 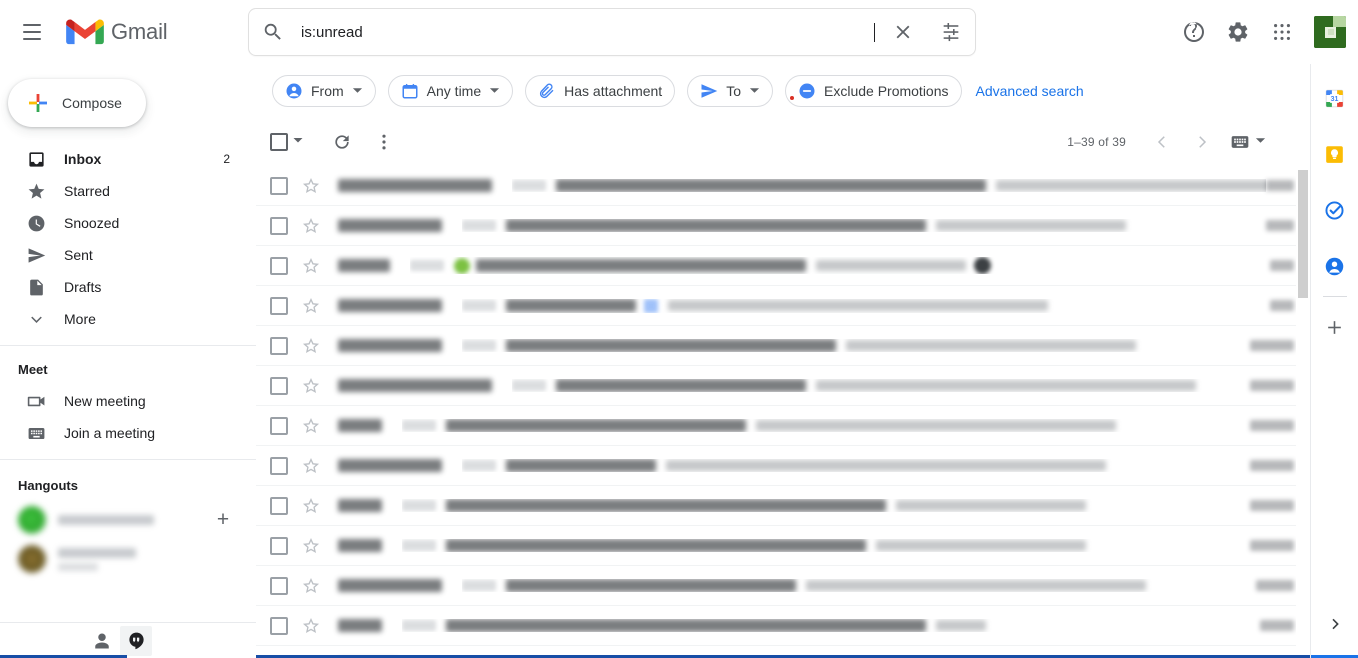 I want to click on refresh-button, so click(x=342, y=142).